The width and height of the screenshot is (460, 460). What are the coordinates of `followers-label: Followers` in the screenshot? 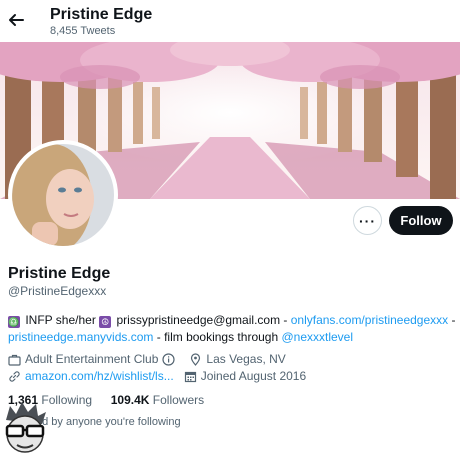 It's located at (177, 400).